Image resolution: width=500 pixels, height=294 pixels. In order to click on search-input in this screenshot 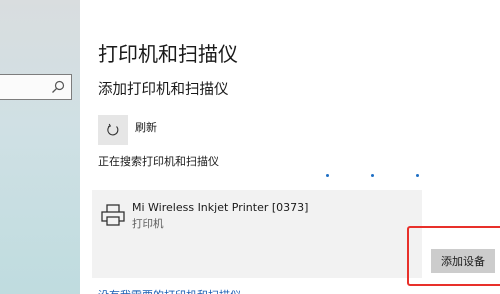, I will do `click(36, 87)`.